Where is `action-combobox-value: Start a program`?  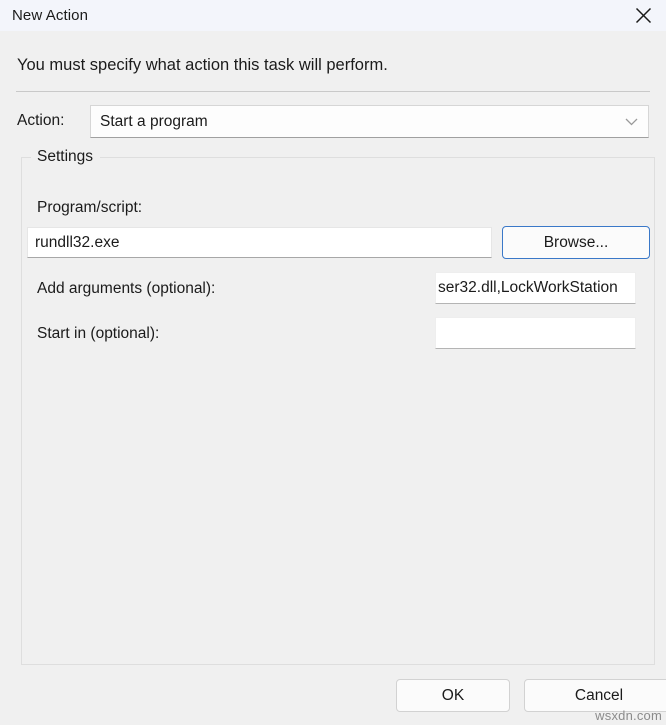 action-combobox-value: Start a program is located at coordinates (154, 121).